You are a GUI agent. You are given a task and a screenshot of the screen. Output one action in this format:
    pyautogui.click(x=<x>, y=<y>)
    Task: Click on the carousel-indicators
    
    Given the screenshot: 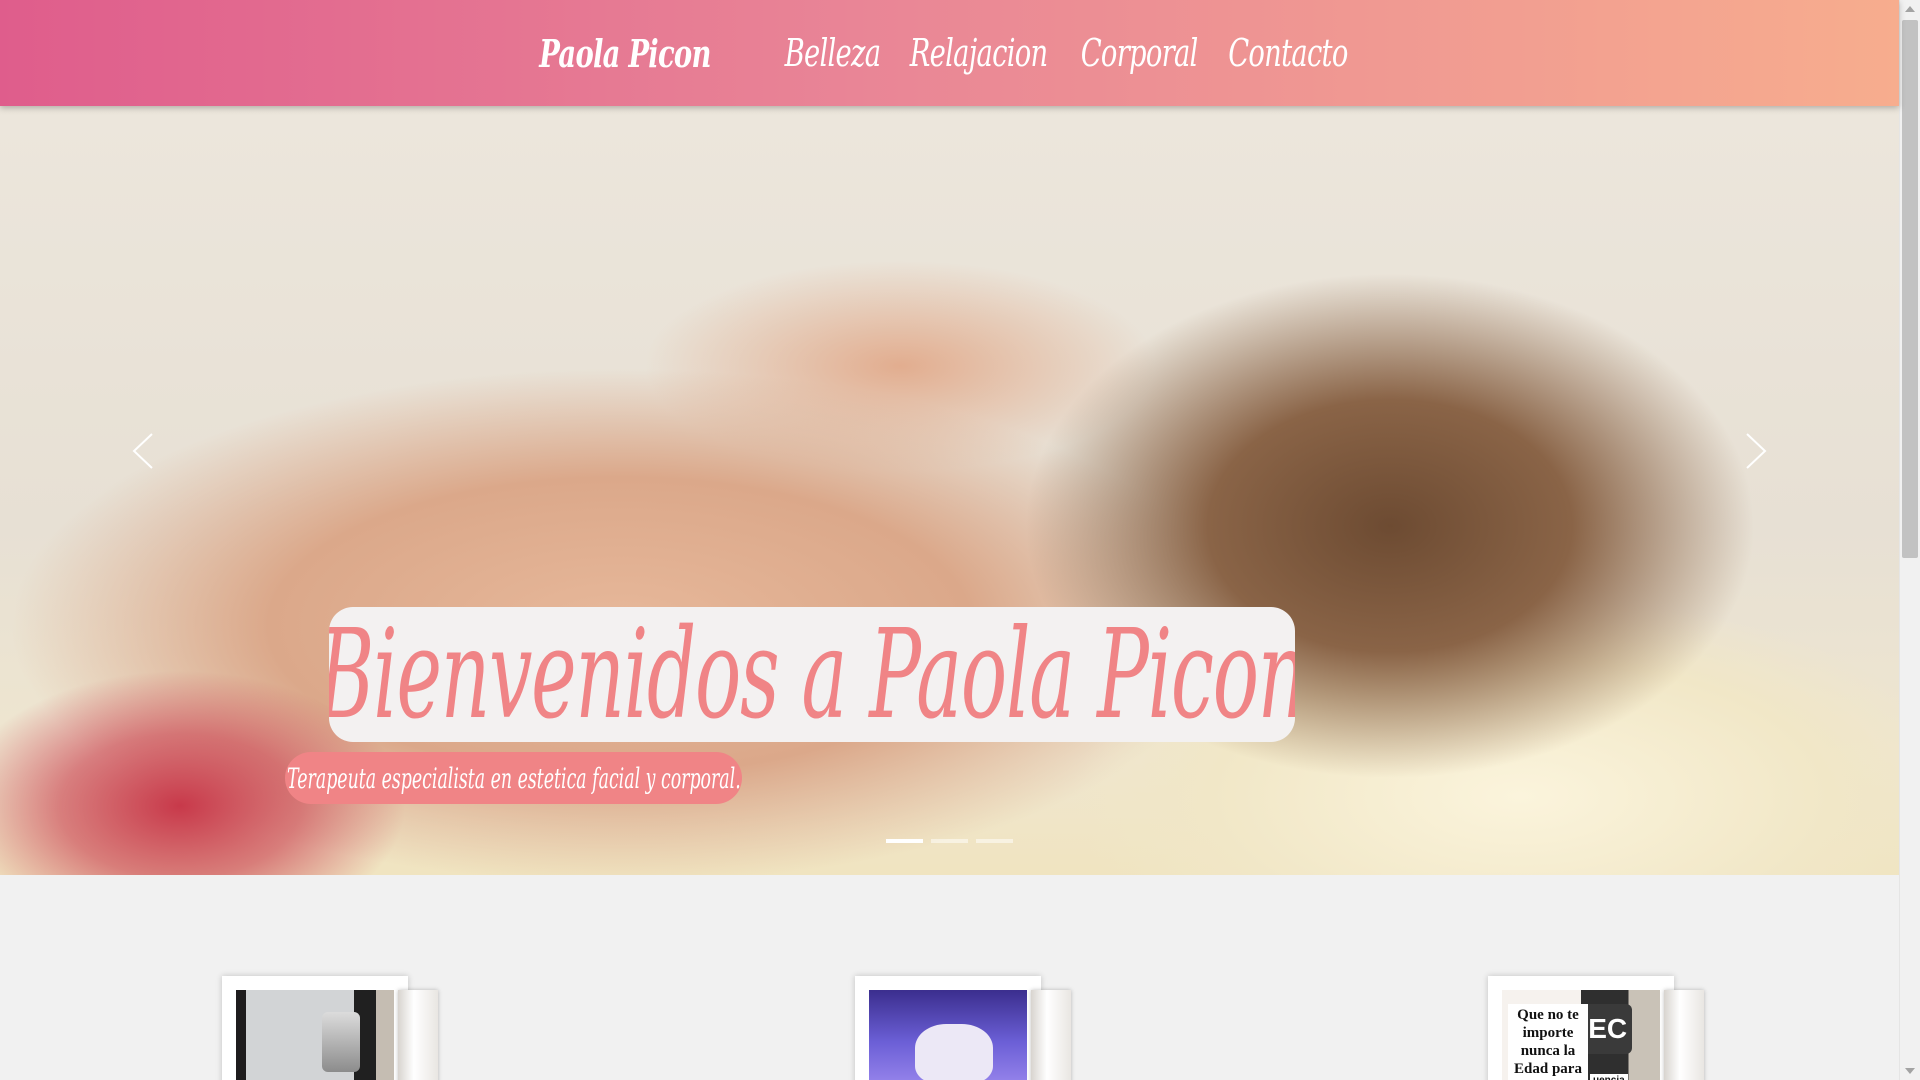 What is the action you would take?
    pyautogui.click(x=949, y=841)
    